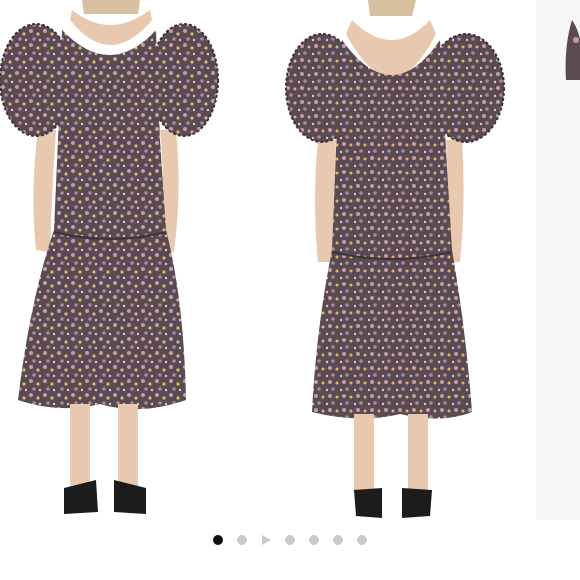  I want to click on pagination-dot-active, so click(218, 540).